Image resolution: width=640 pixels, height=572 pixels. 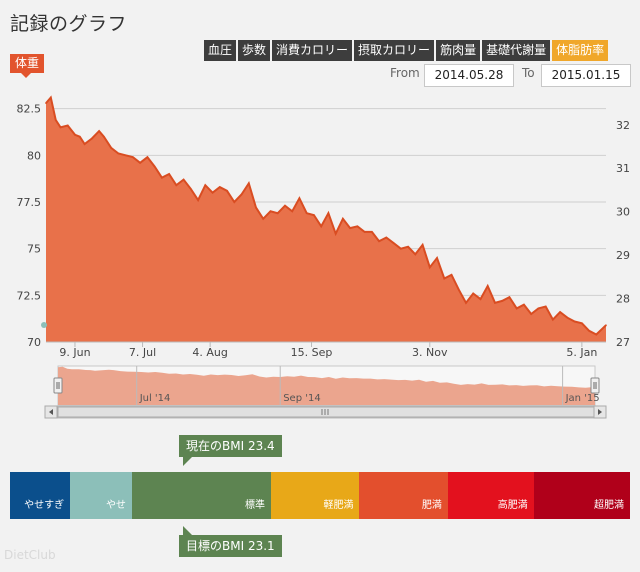 What do you see at coordinates (255, 505) in the screenshot?
I see `bmi-segment-label: 標準` at bounding box center [255, 505].